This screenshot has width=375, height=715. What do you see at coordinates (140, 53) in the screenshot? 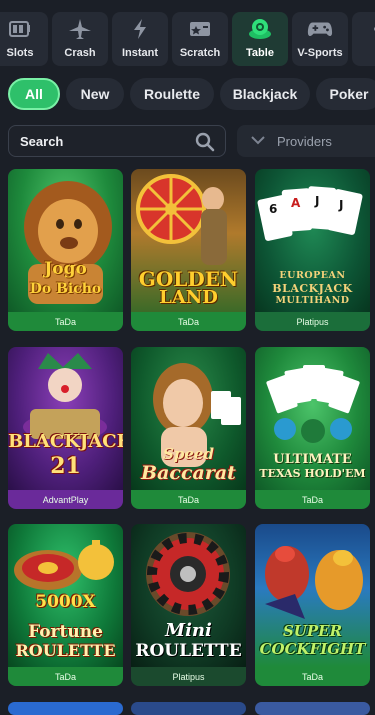
I see `category-label: Instant` at bounding box center [140, 53].